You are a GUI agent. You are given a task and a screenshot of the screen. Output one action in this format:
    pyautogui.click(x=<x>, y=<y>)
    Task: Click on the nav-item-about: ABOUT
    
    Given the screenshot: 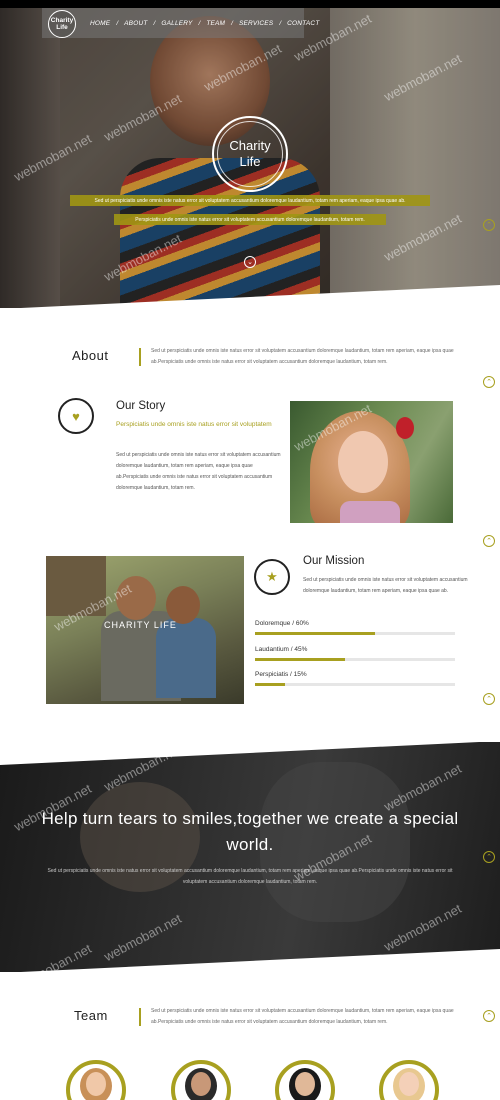 What is the action you would take?
    pyautogui.click(x=135, y=23)
    